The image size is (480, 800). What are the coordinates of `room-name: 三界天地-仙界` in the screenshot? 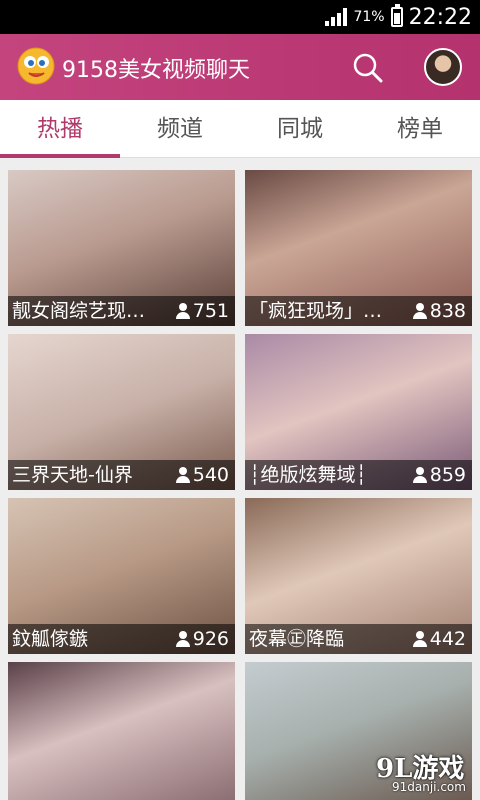 It's located at (72, 475).